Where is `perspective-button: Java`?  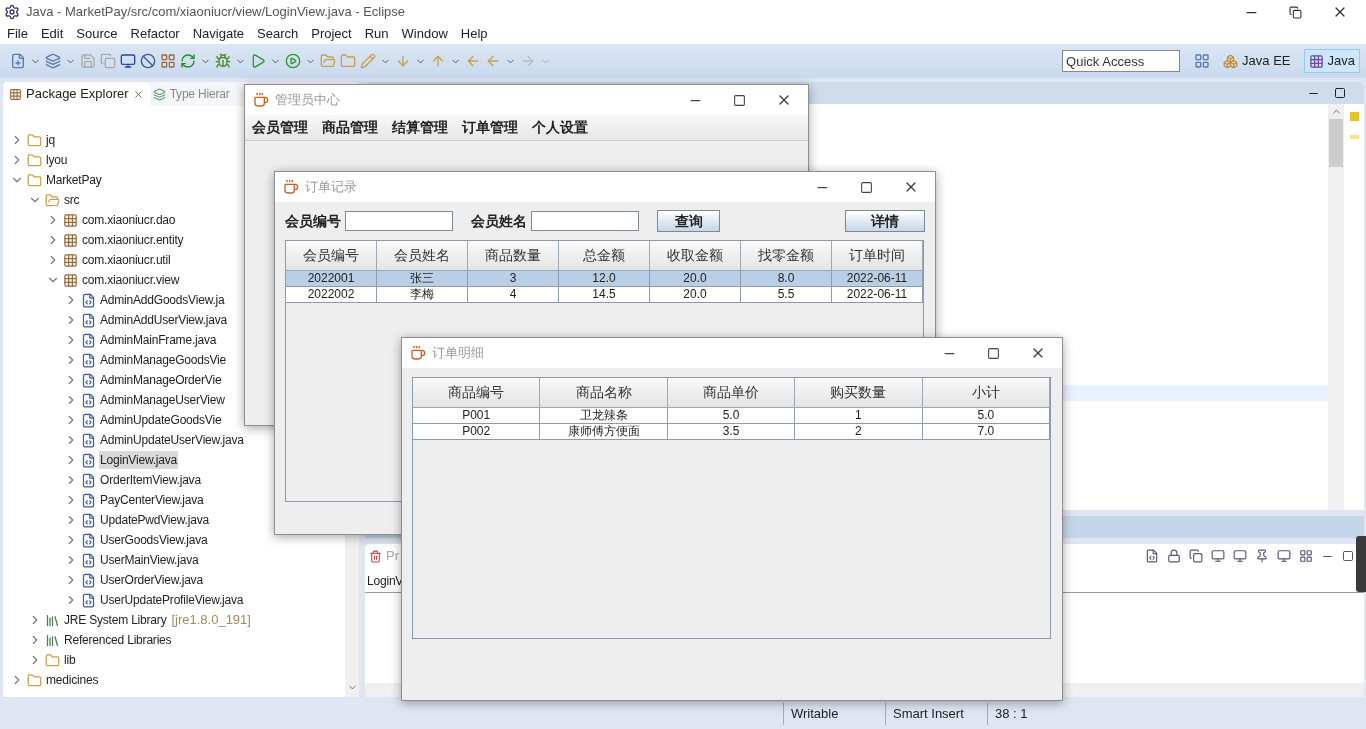 perspective-button: Java is located at coordinates (1331, 61).